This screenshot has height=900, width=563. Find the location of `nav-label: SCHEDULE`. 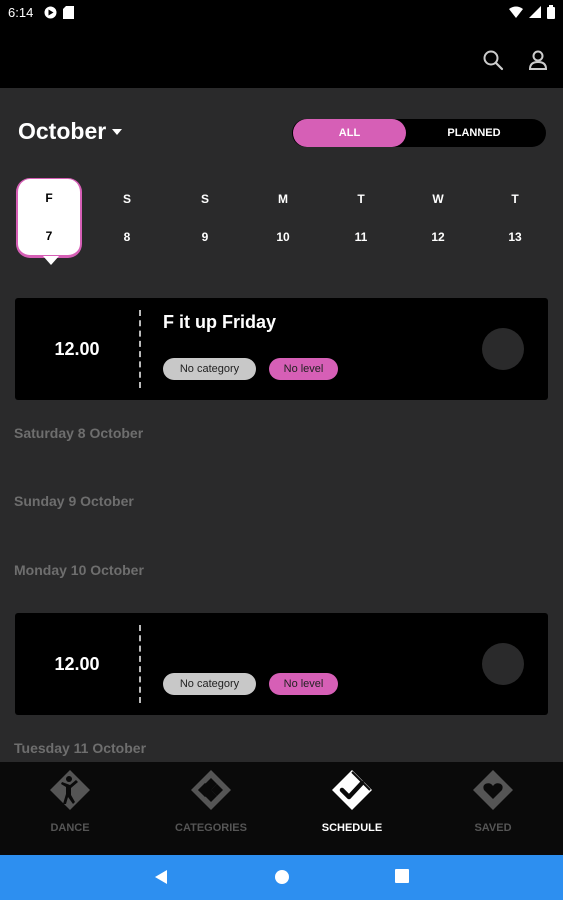

nav-label: SCHEDULE is located at coordinates (352, 828).